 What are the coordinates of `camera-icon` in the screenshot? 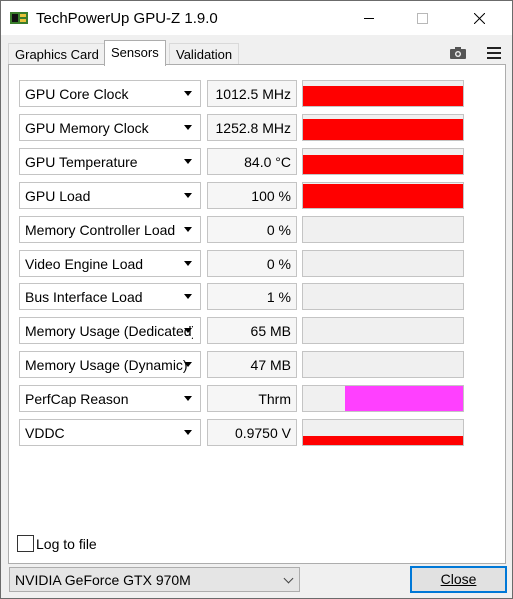 It's located at (458, 53).